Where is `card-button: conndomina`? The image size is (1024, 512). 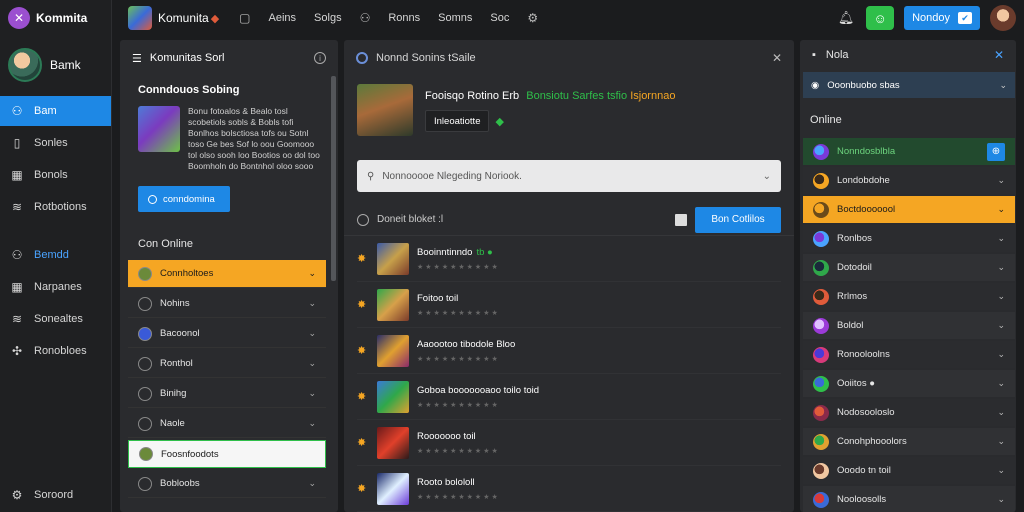 card-button: conndomina is located at coordinates (184, 199).